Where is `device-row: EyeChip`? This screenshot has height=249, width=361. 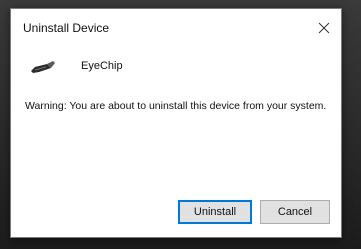
device-row: EyeChip is located at coordinates (179, 67).